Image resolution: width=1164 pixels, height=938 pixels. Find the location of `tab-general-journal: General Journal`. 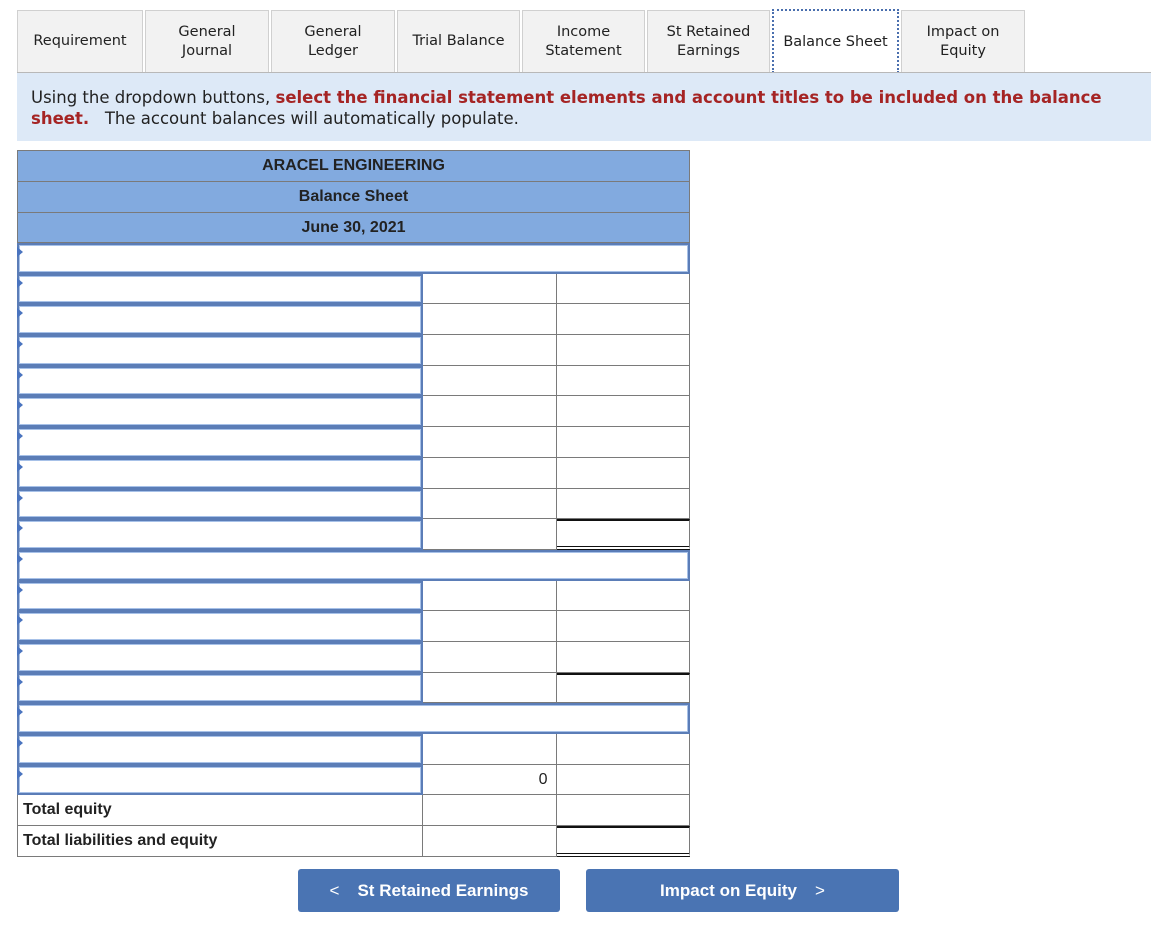

tab-general-journal: General Journal is located at coordinates (207, 41).